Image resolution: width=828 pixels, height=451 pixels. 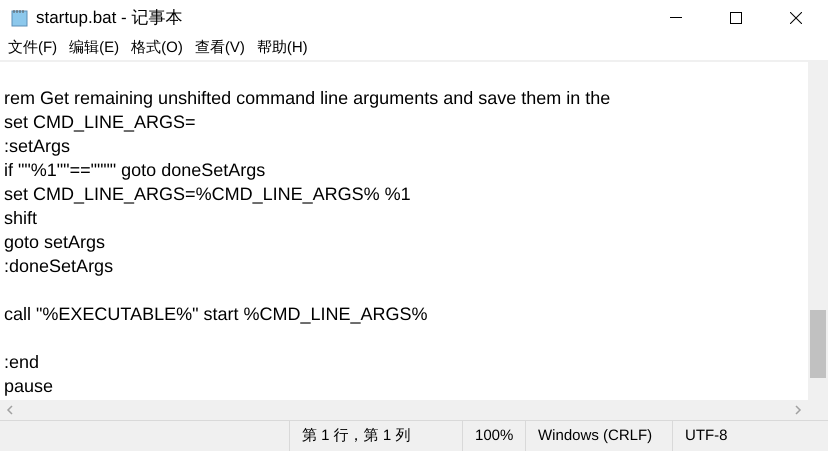 What do you see at coordinates (598, 436) in the screenshot?
I see `status-text: Windows (CRLF)` at bounding box center [598, 436].